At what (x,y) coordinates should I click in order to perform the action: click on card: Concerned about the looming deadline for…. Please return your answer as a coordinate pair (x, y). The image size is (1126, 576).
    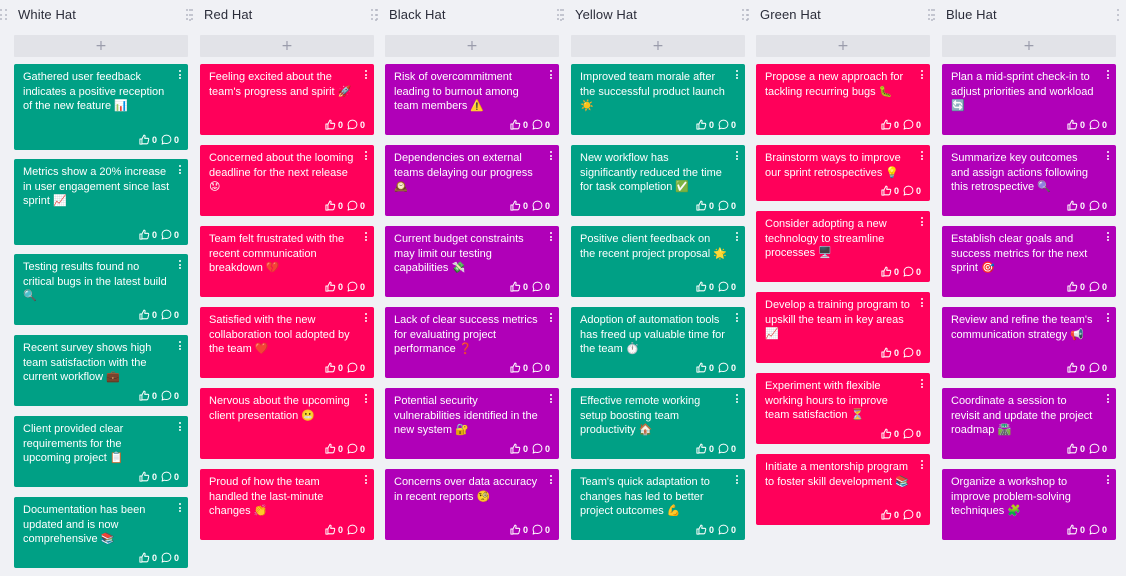
    Looking at the image, I should click on (287, 180).